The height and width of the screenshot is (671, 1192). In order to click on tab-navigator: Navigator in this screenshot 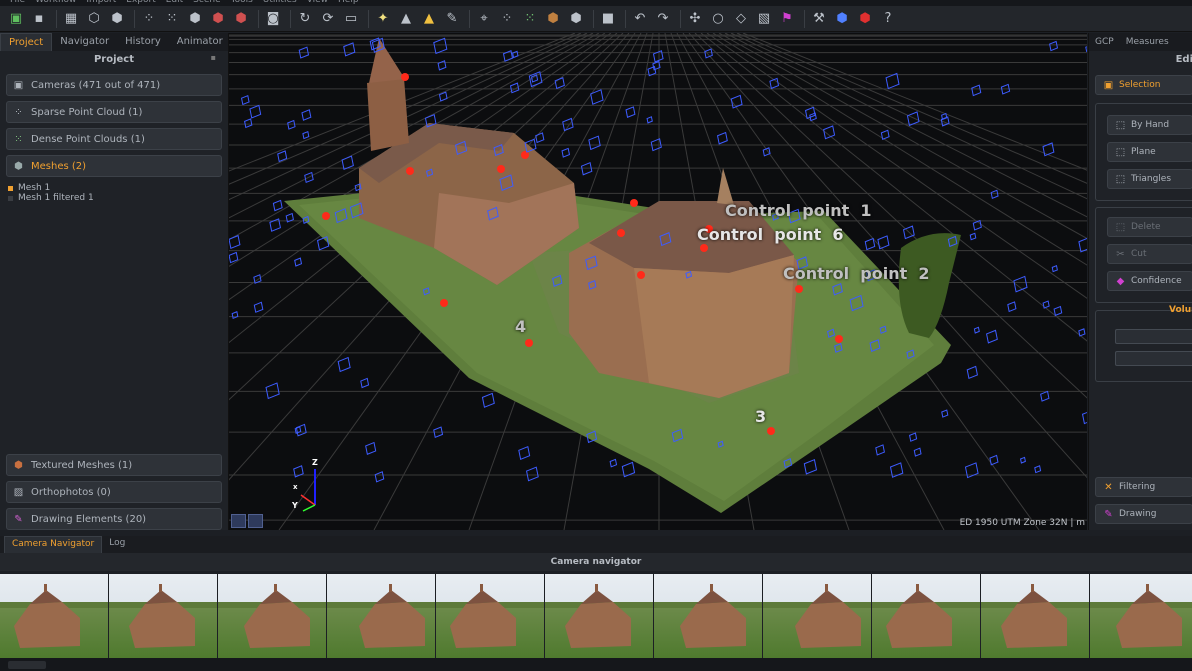, I will do `click(84, 42)`.